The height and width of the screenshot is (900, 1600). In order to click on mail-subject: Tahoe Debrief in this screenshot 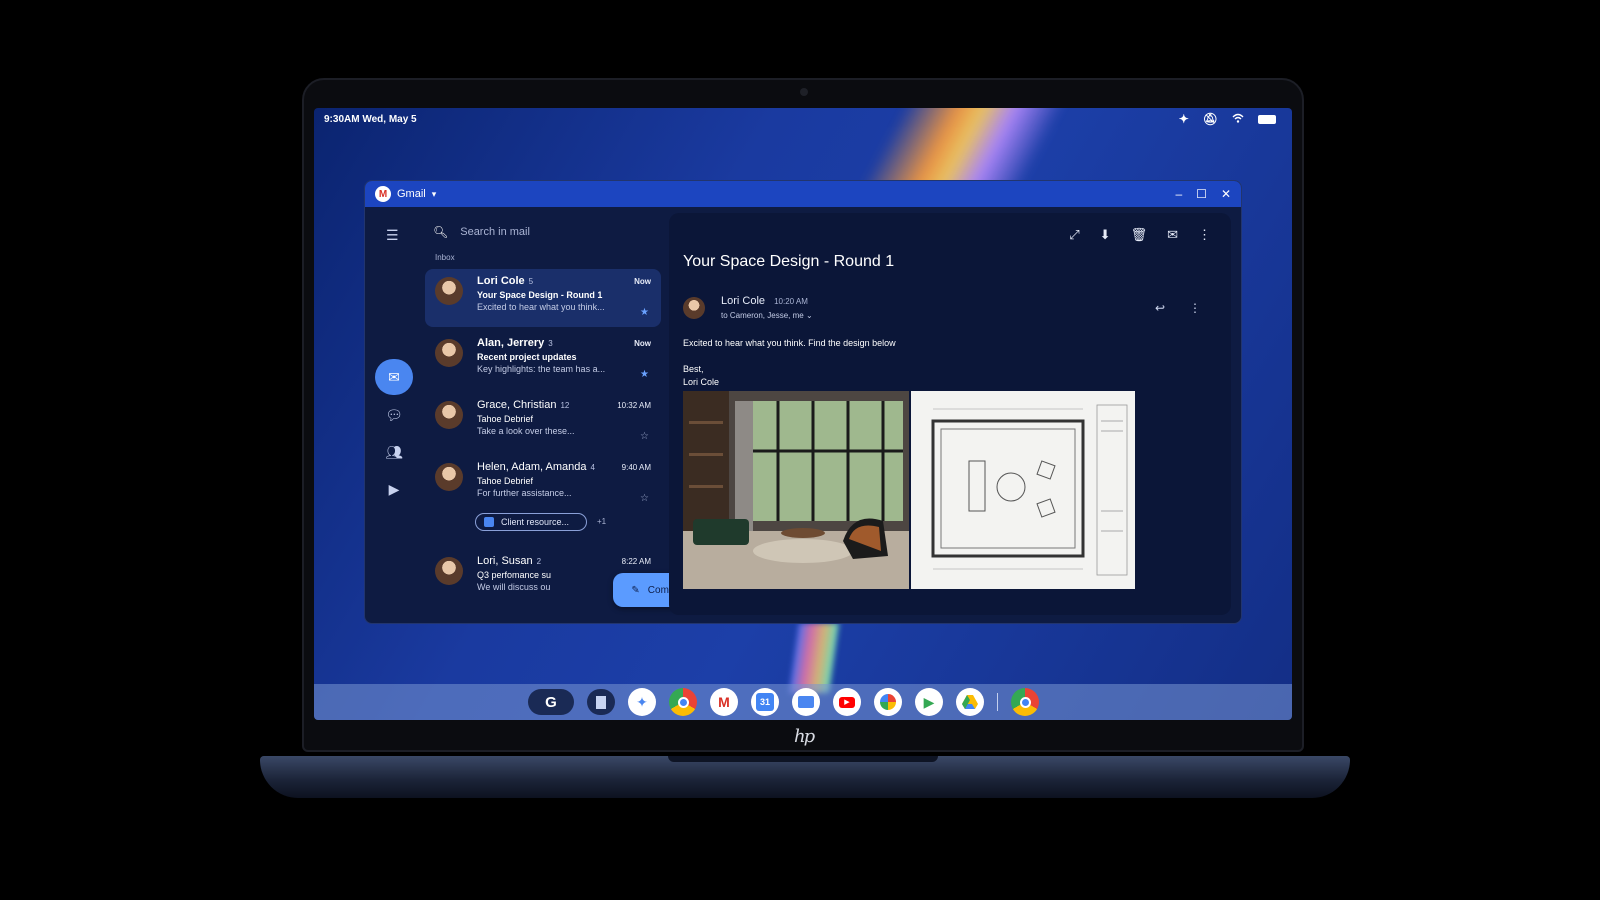, I will do `click(505, 481)`.